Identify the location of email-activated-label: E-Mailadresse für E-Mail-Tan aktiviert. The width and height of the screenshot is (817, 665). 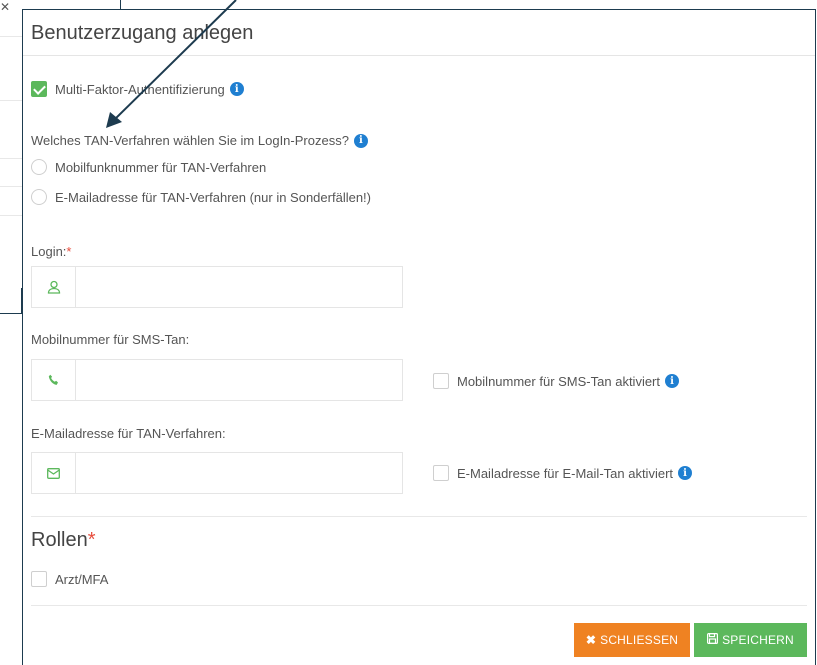
(565, 473).